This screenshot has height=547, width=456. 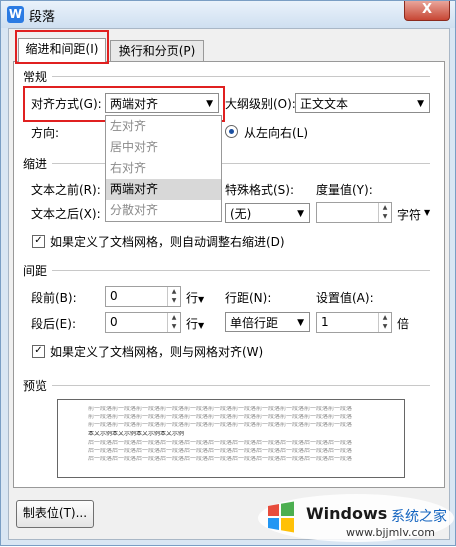 I want to click on alignment-dropdown-list: 左对齐 居中对齐 右对齐 两端对齐 分散对齐, so click(x=163, y=168).